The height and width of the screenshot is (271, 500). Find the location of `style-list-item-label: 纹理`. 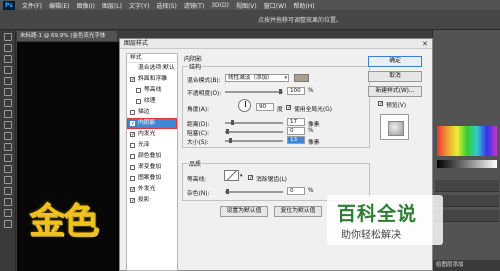

style-list-item-label: 纹理 is located at coordinates (150, 101).